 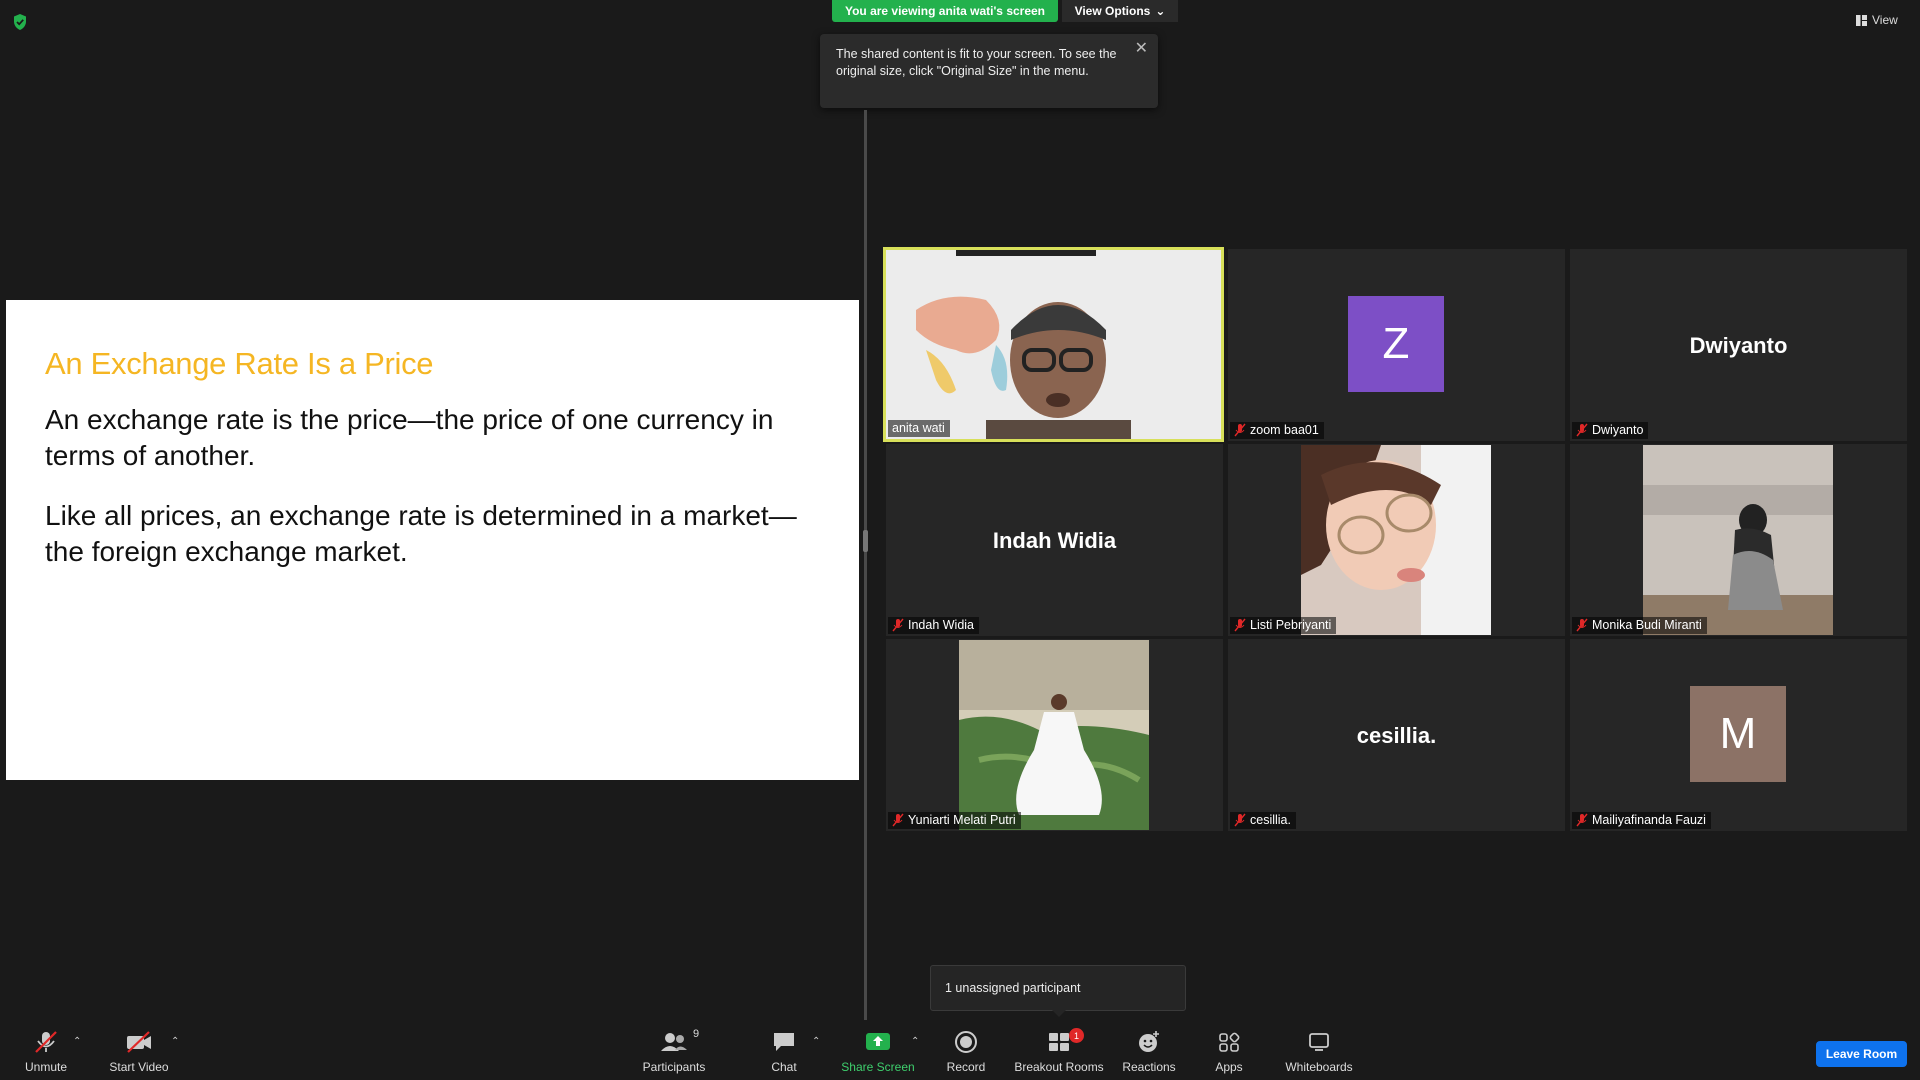 I want to click on video-tile-cesillia: cesillia. cesillia., so click(x=1396, y=735).